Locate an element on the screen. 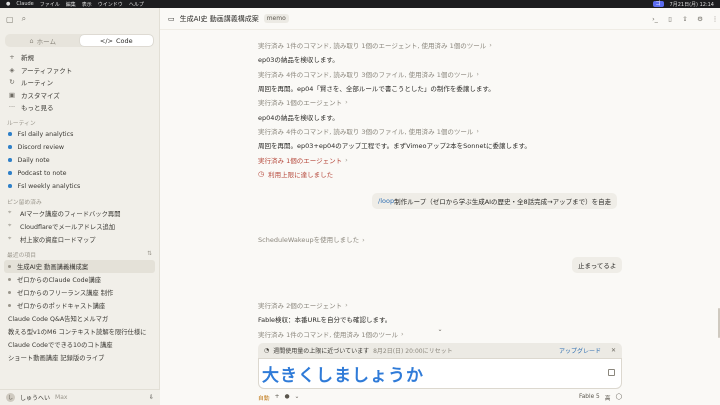 Image resolution: width=720 pixels, height=405 pixels. tool-summary: 実行済み 1個のエージェント › is located at coordinates (439, 102).